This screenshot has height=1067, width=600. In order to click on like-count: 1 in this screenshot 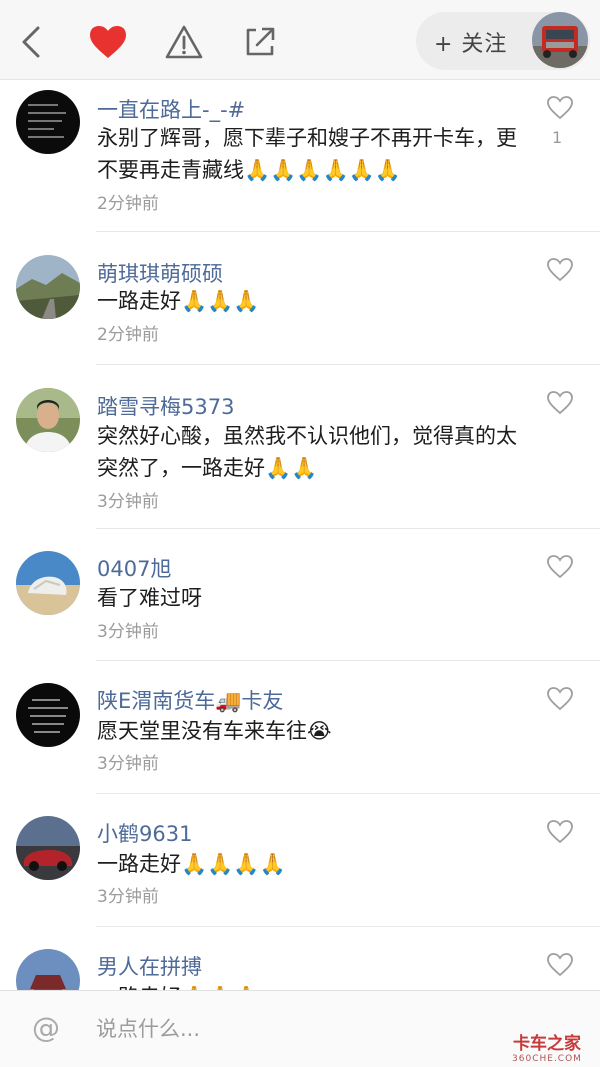, I will do `click(557, 137)`.